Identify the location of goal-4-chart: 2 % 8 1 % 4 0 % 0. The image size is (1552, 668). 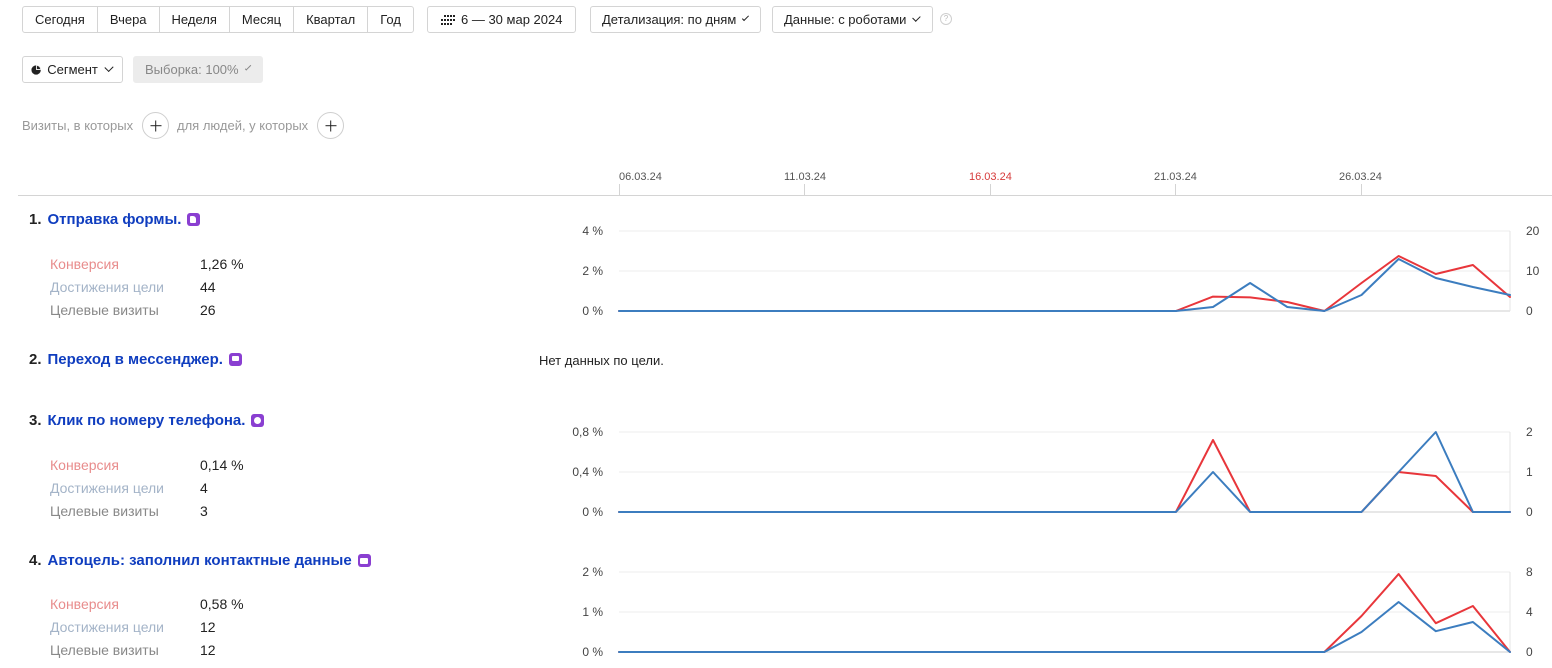
(1057, 612).